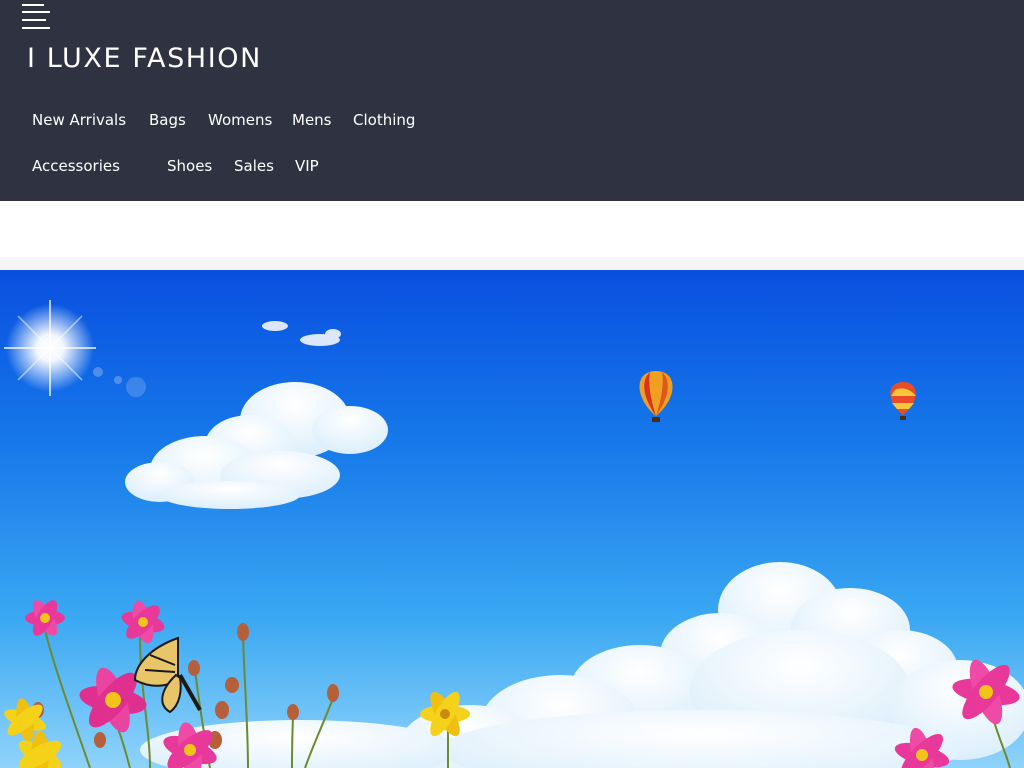 This screenshot has width=1024, height=768. I want to click on nav-item-shoes: Shoes, so click(189, 166).